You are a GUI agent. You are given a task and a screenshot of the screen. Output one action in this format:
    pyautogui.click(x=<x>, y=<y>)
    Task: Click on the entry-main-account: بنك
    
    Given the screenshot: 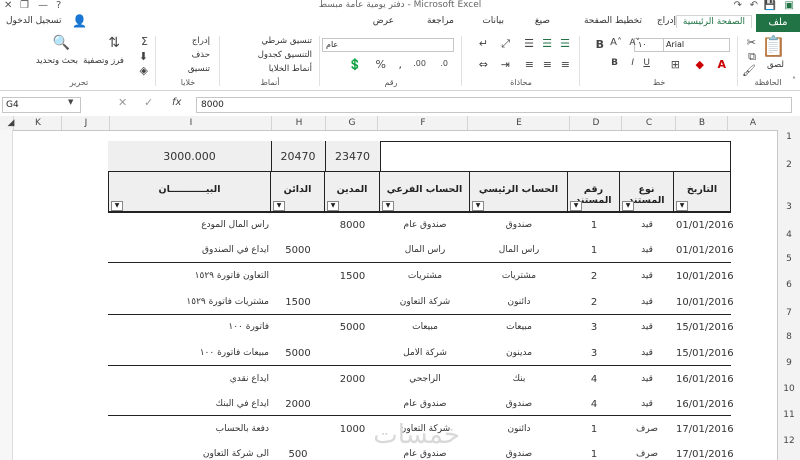 What is the action you would take?
    pyautogui.click(x=519, y=379)
    